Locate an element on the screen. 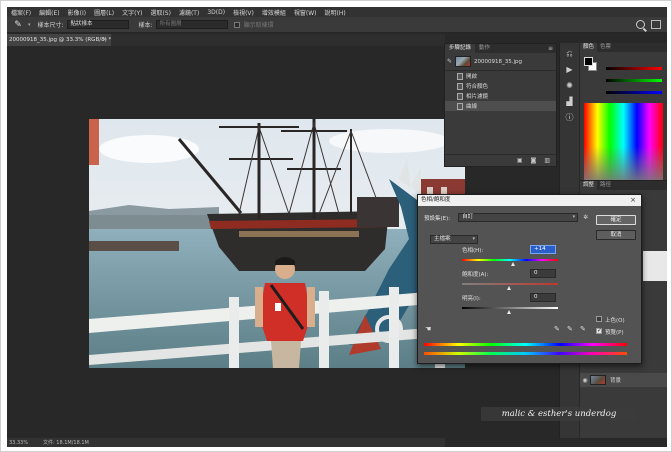 The height and width of the screenshot is (452, 672). menu-view: 檢視(V) is located at coordinates (243, 12).